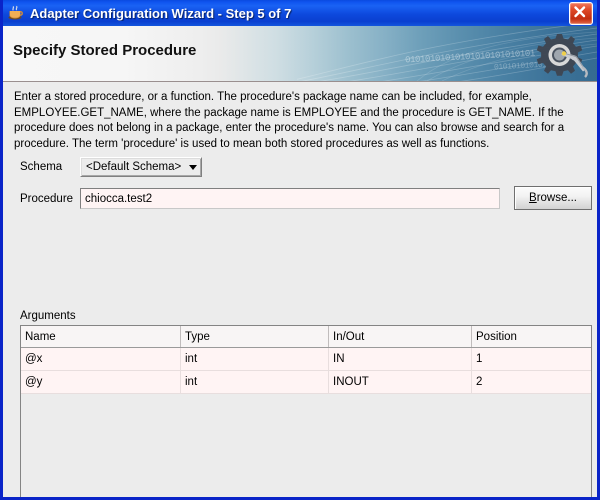  Describe the element at coordinates (48, 316) in the screenshot. I see `arguments-section-label: Arguments` at that location.